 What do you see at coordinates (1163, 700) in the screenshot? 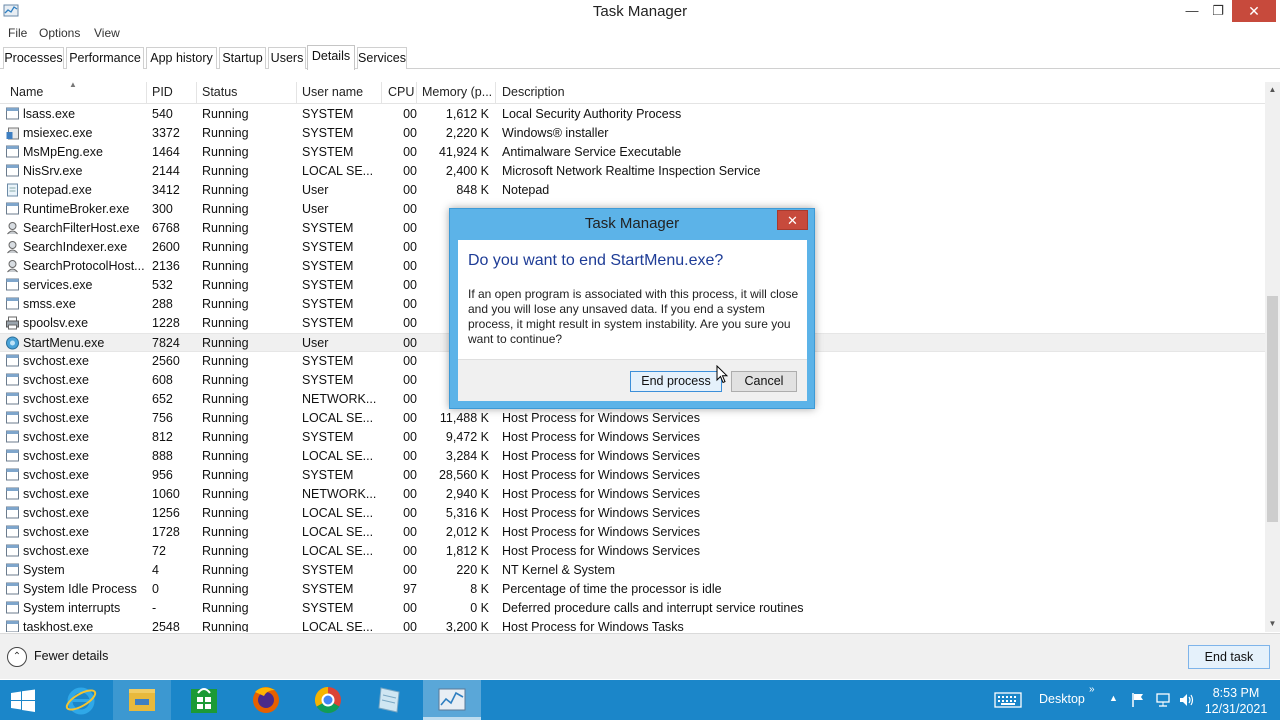
I see `network-icon` at bounding box center [1163, 700].